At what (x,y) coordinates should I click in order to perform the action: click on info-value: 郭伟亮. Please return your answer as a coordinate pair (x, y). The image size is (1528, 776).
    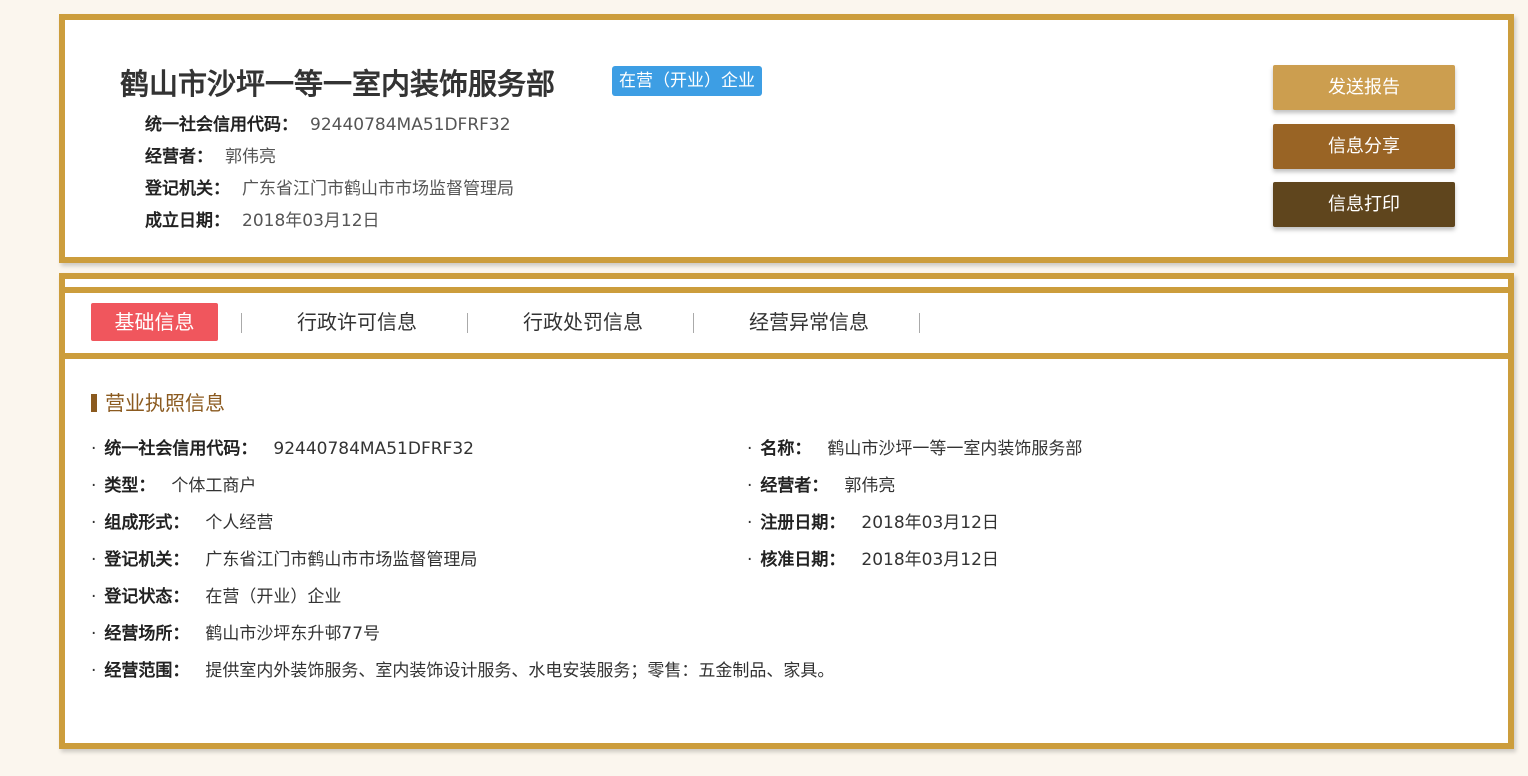
    Looking at the image, I should click on (870, 486).